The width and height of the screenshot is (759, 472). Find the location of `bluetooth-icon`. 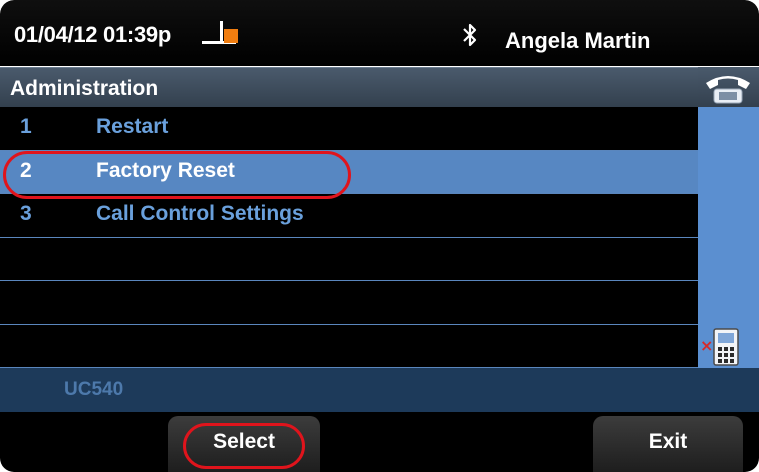

bluetooth-icon is located at coordinates (470, 35).